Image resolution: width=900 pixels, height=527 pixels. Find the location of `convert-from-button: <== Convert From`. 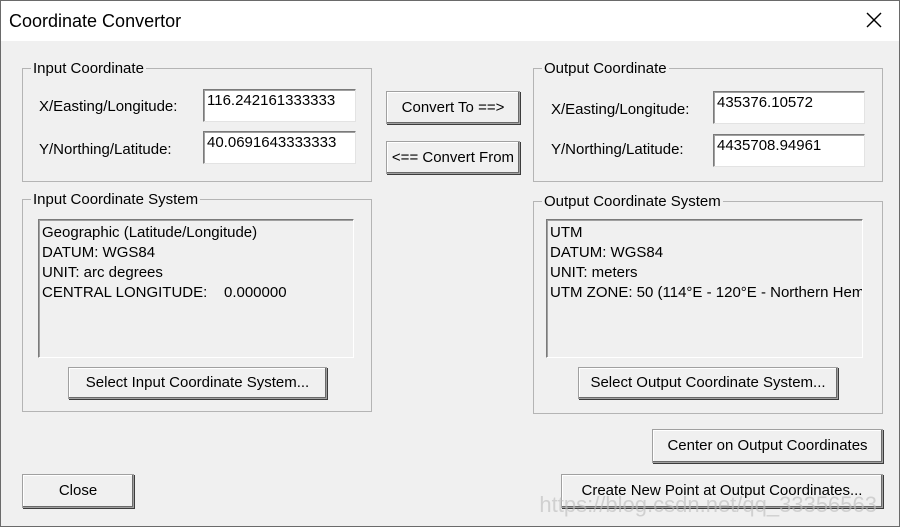

convert-from-button: <== Convert From is located at coordinates (453, 157).